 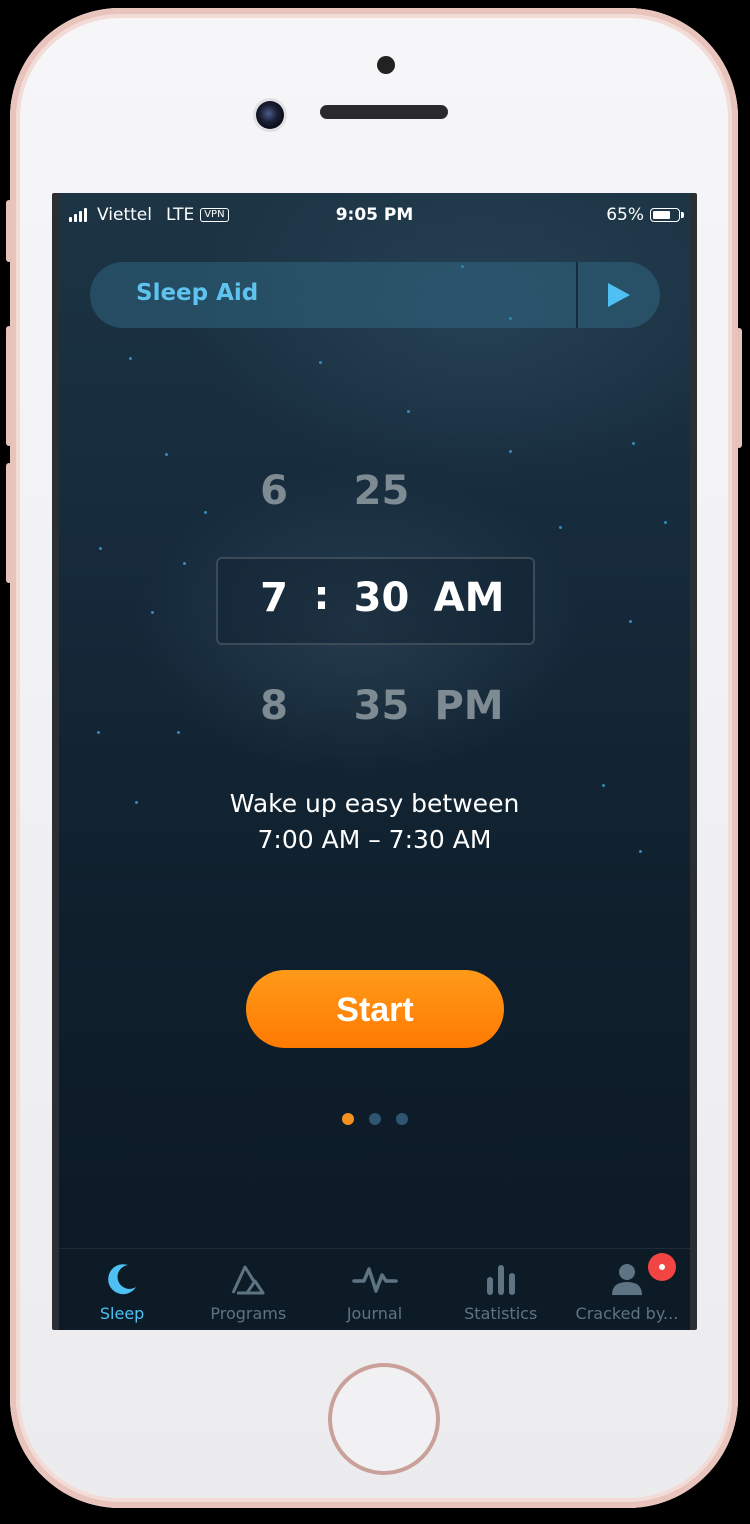 I want to click on page-dot-active, so click(x=347, y=1119).